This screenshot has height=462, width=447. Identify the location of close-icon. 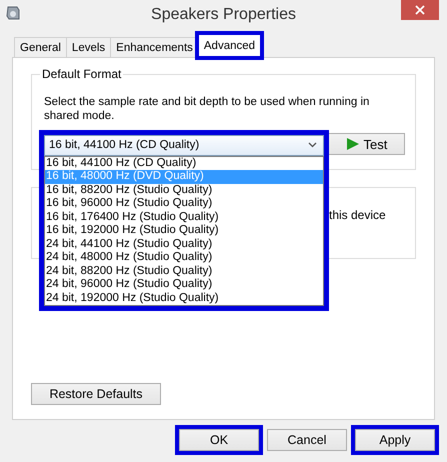
(420, 10).